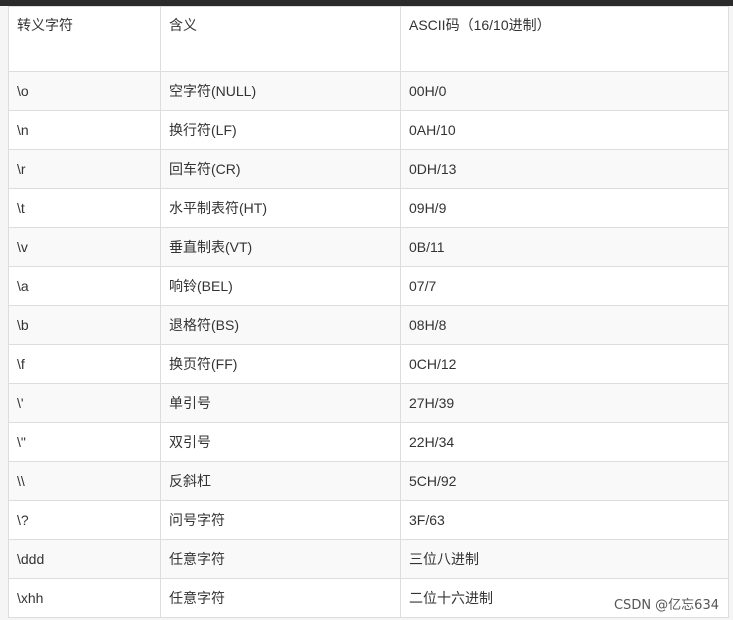 The height and width of the screenshot is (620, 733). Describe the element at coordinates (280, 39) in the screenshot. I see `header-meaning: 含义` at that location.